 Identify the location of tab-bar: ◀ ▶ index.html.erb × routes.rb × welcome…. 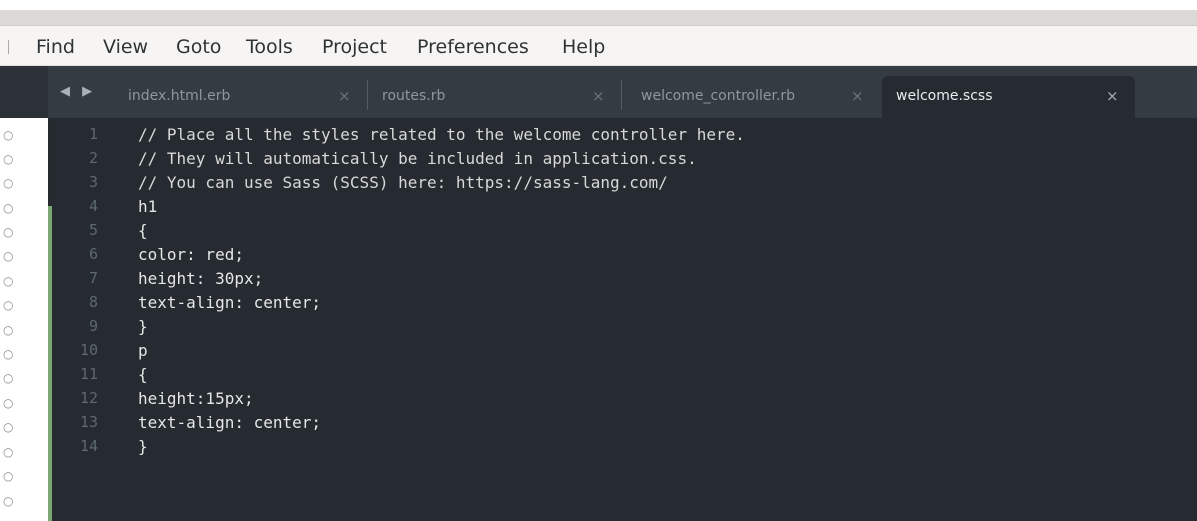
(598, 92).